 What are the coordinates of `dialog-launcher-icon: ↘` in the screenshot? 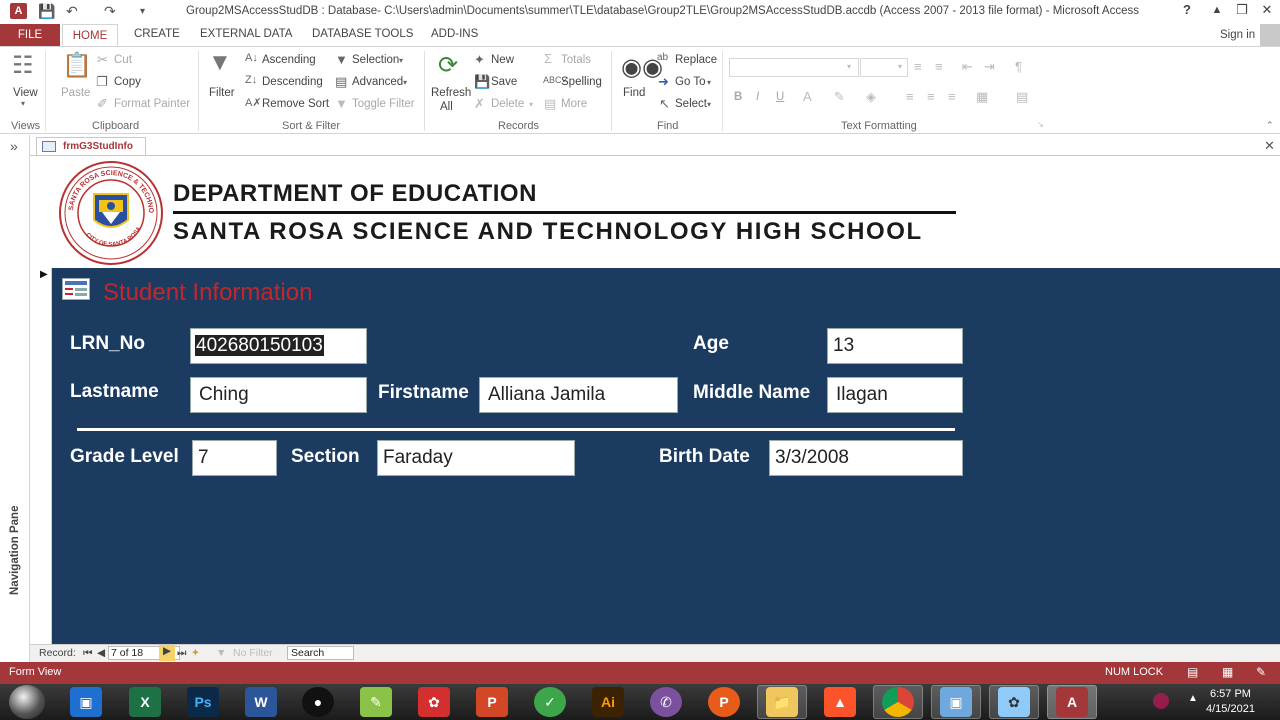 It's located at (1040, 124).